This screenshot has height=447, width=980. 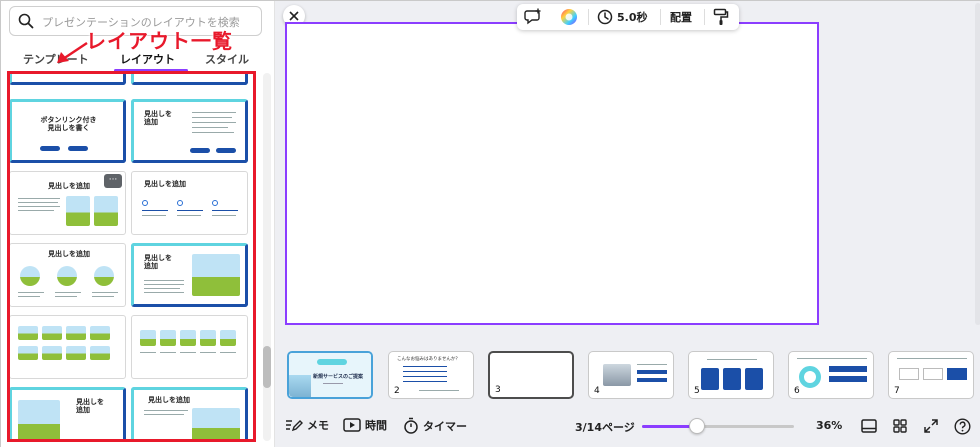 I want to click on duration-label: 5.0秒, so click(x=632, y=17).